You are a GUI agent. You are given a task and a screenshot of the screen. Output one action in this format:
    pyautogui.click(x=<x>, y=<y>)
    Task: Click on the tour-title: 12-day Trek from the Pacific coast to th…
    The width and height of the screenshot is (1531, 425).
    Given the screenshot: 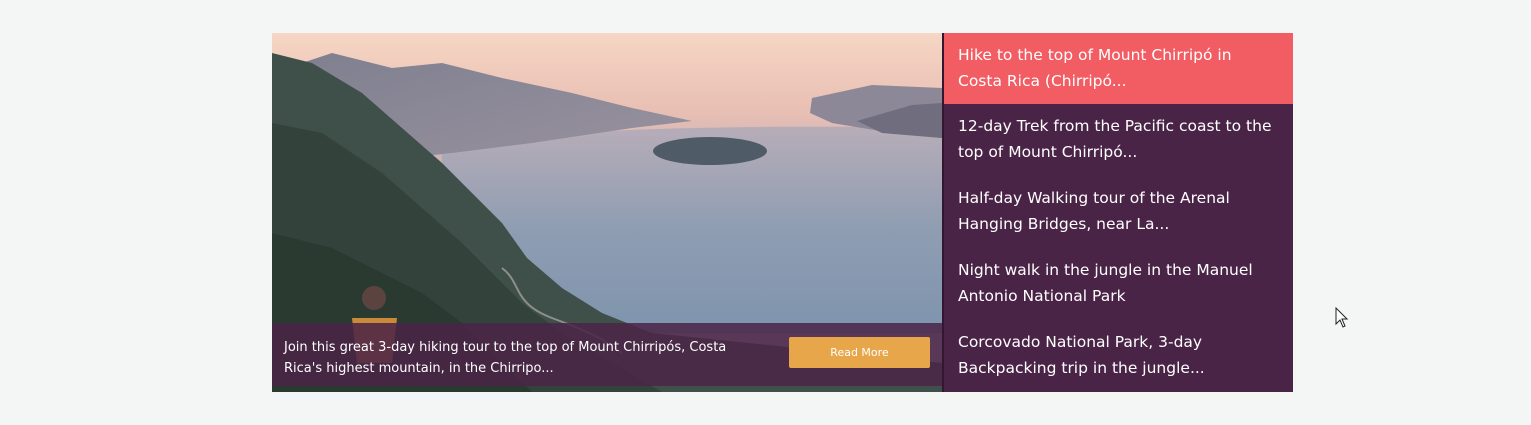 What is the action you would take?
    pyautogui.click(x=1115, y=139)
    